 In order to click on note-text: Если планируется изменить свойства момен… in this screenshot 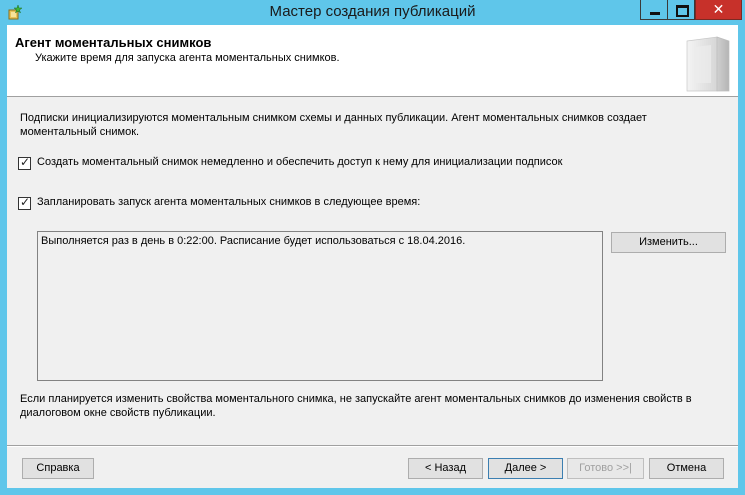, I will do `click(356, 406)`.